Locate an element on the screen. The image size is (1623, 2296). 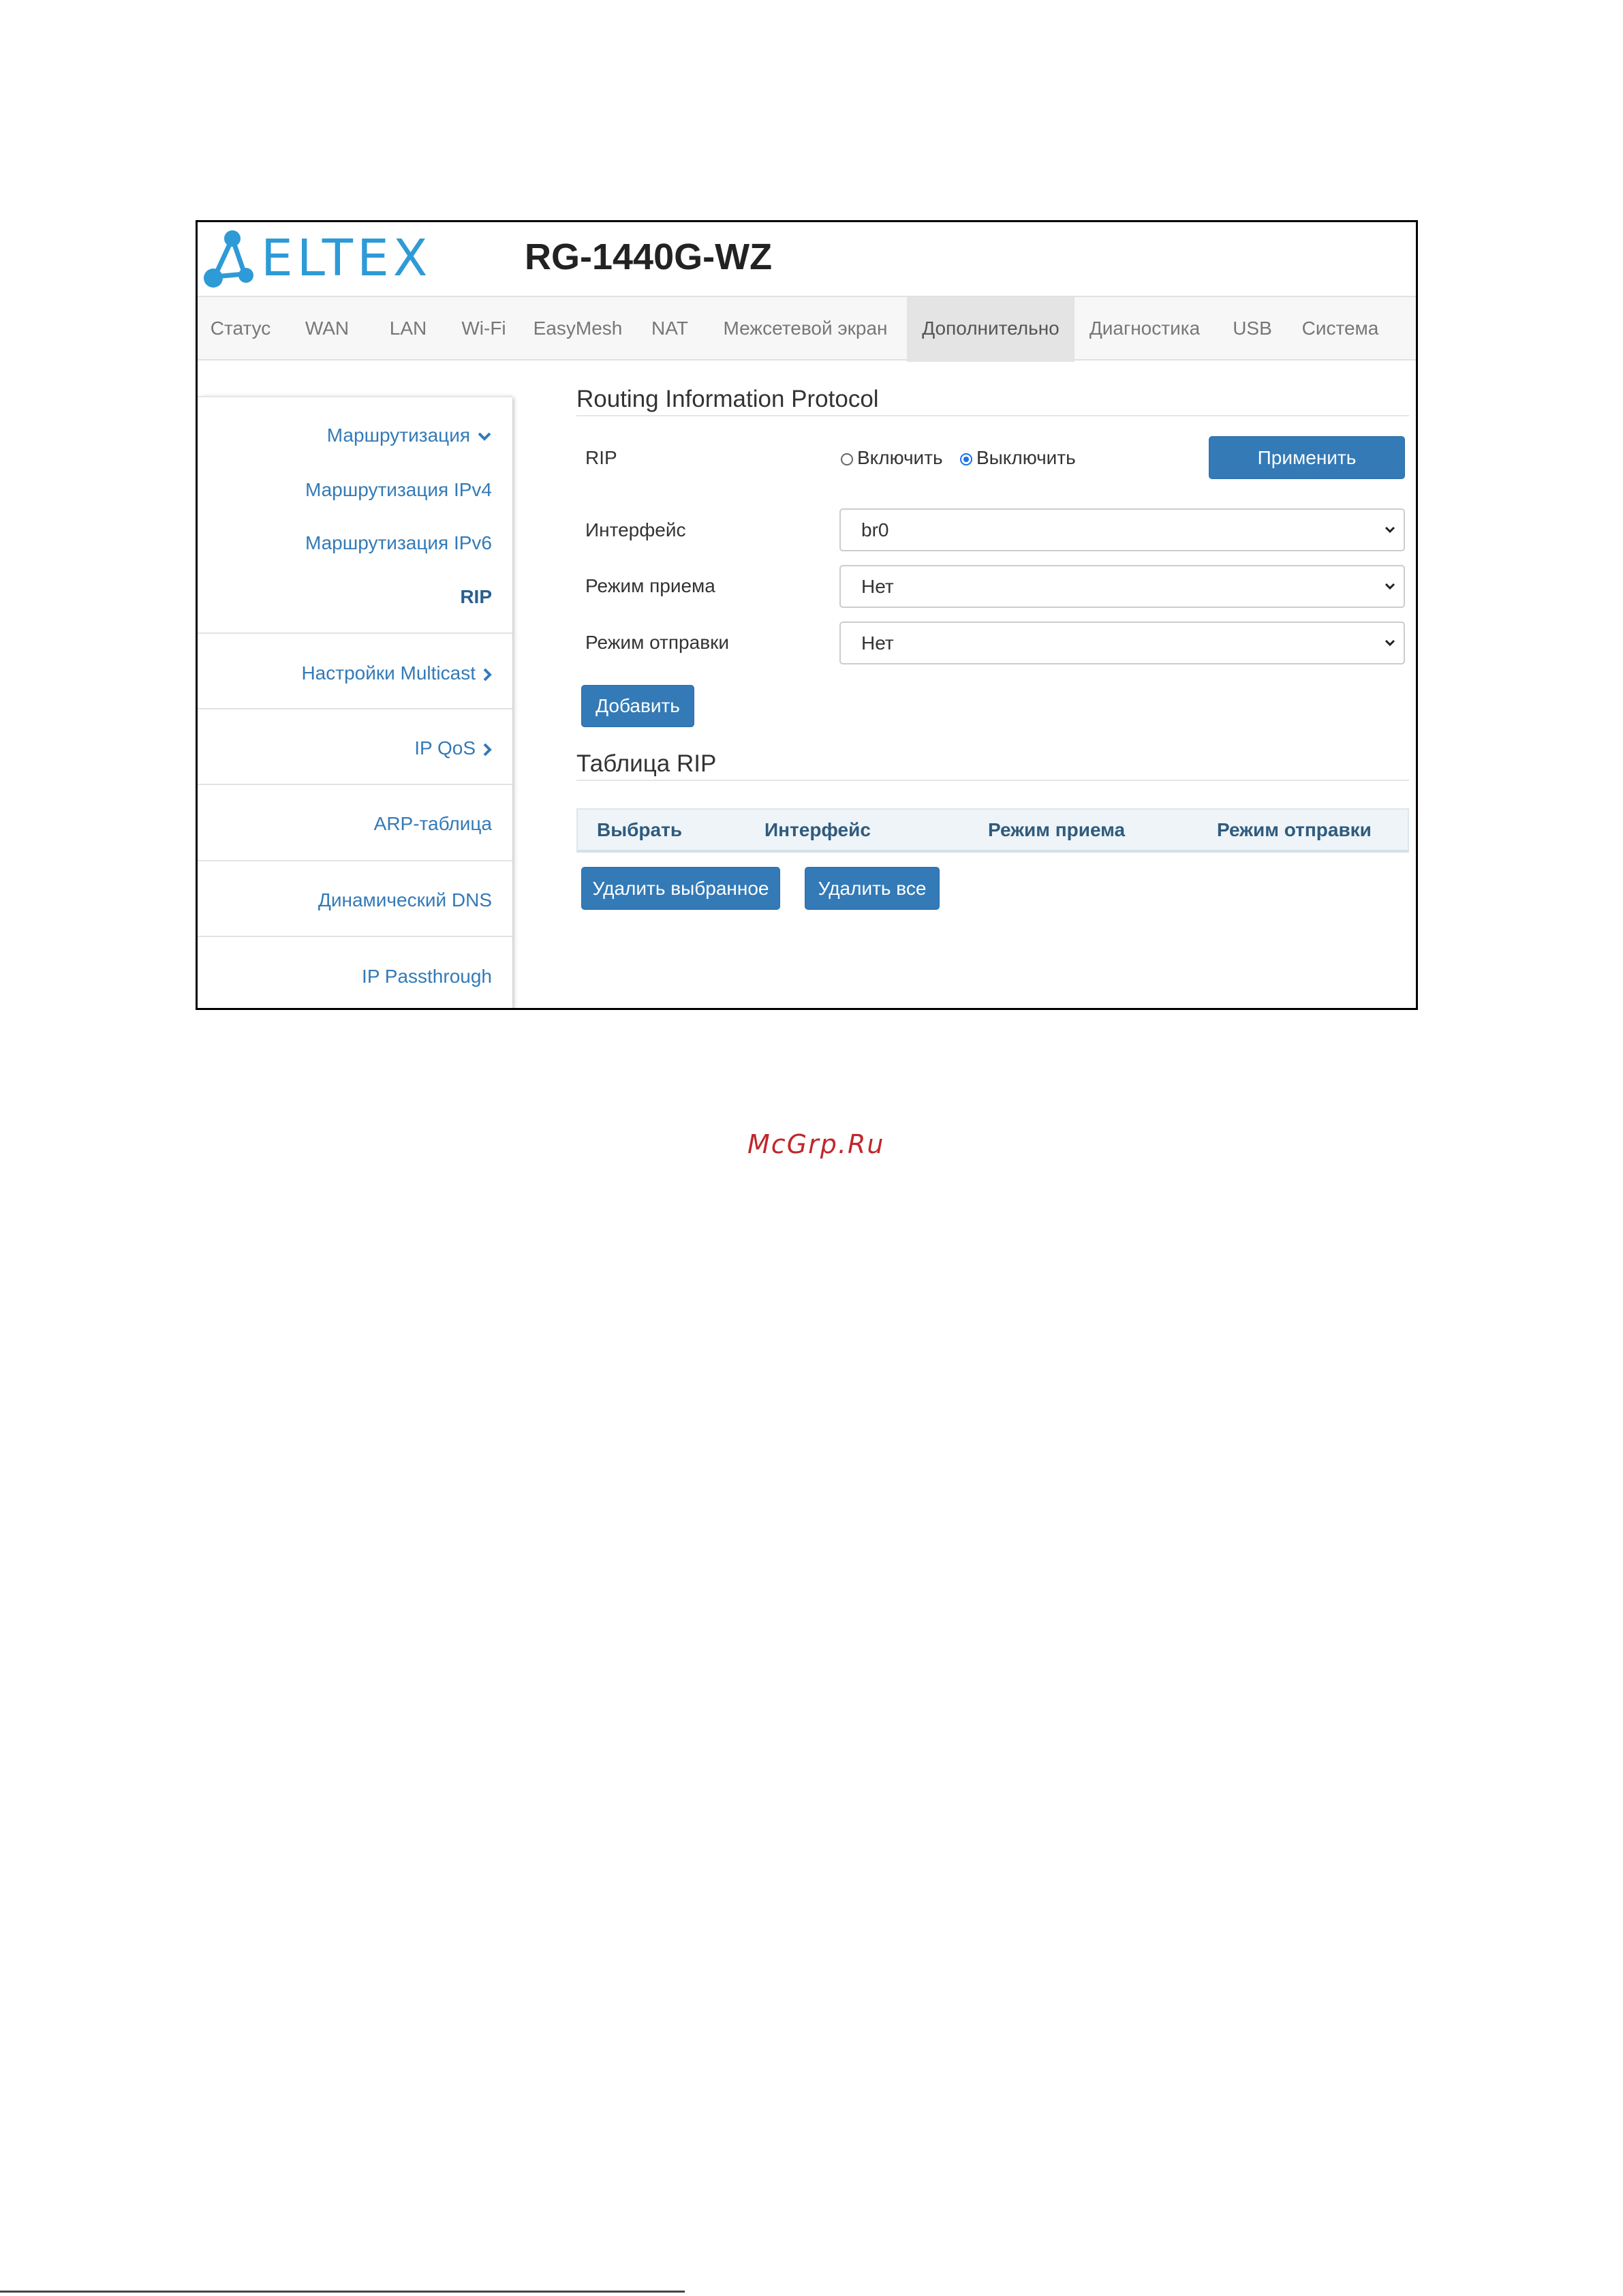
send-mode-select: Нет is located at coordinates (1122, 643).